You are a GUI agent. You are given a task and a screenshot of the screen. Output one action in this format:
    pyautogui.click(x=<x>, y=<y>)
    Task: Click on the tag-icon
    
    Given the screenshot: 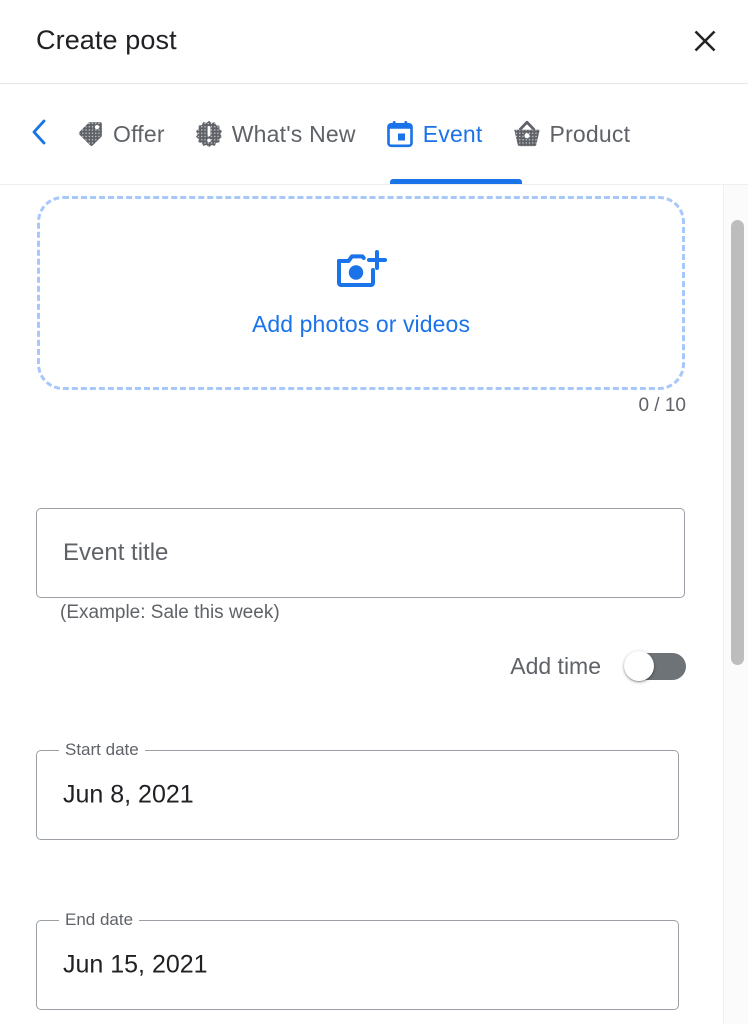 What is the action you would take?
    pyautogui.click(x=90, y=134)
    